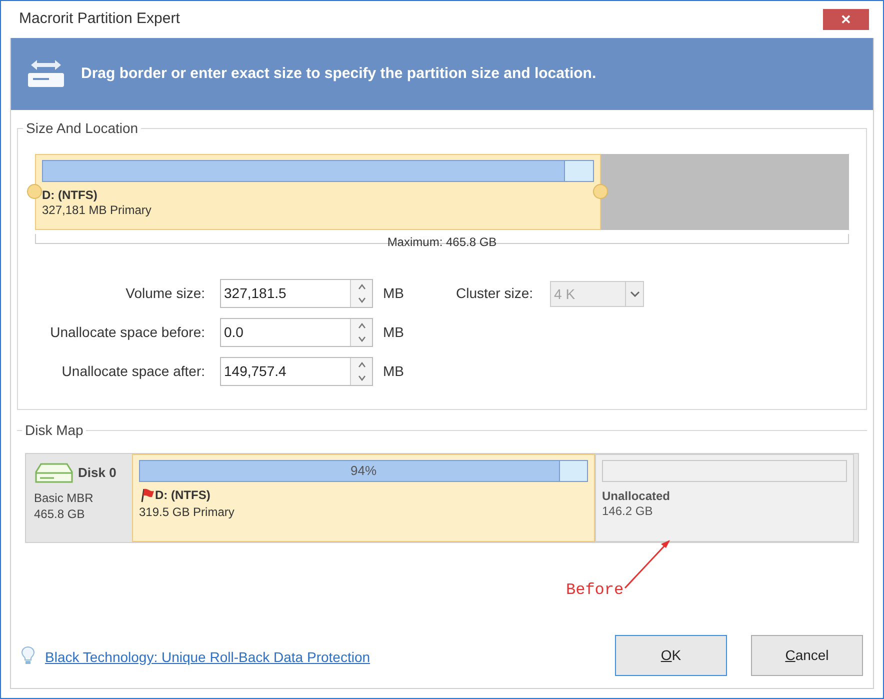 The height and width of the screenshot is (699, 884). I want to click on field-label: Unallocate space after:, so click(132, 371).